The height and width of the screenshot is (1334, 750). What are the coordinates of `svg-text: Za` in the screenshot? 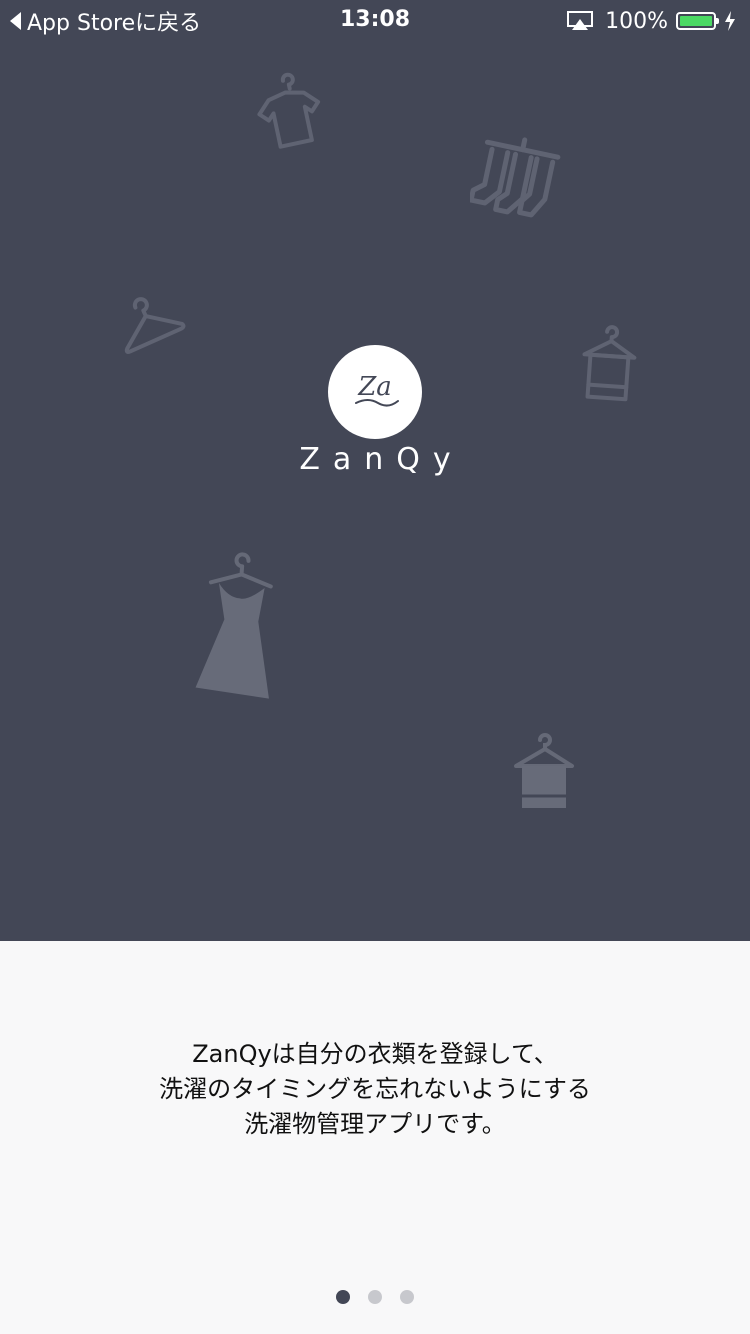 It's located at (374, 387).